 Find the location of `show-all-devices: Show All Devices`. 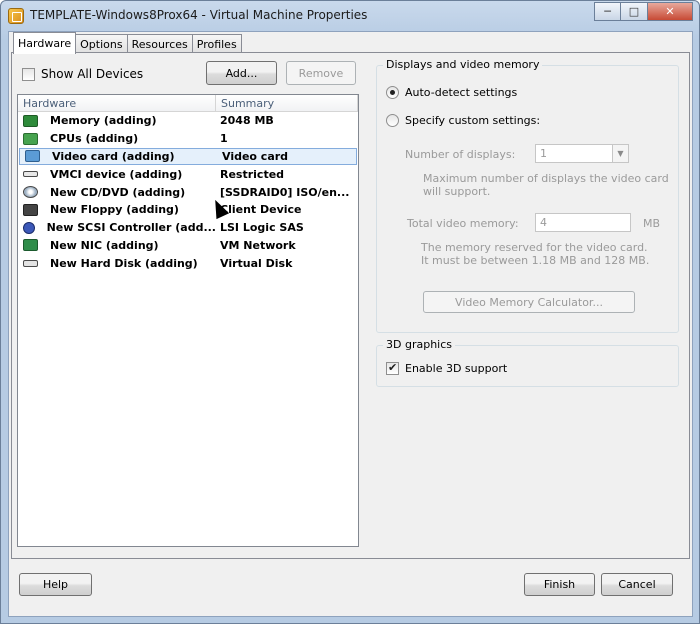

show-all-devices: Show All Devices is located at coordinates (82, 74).